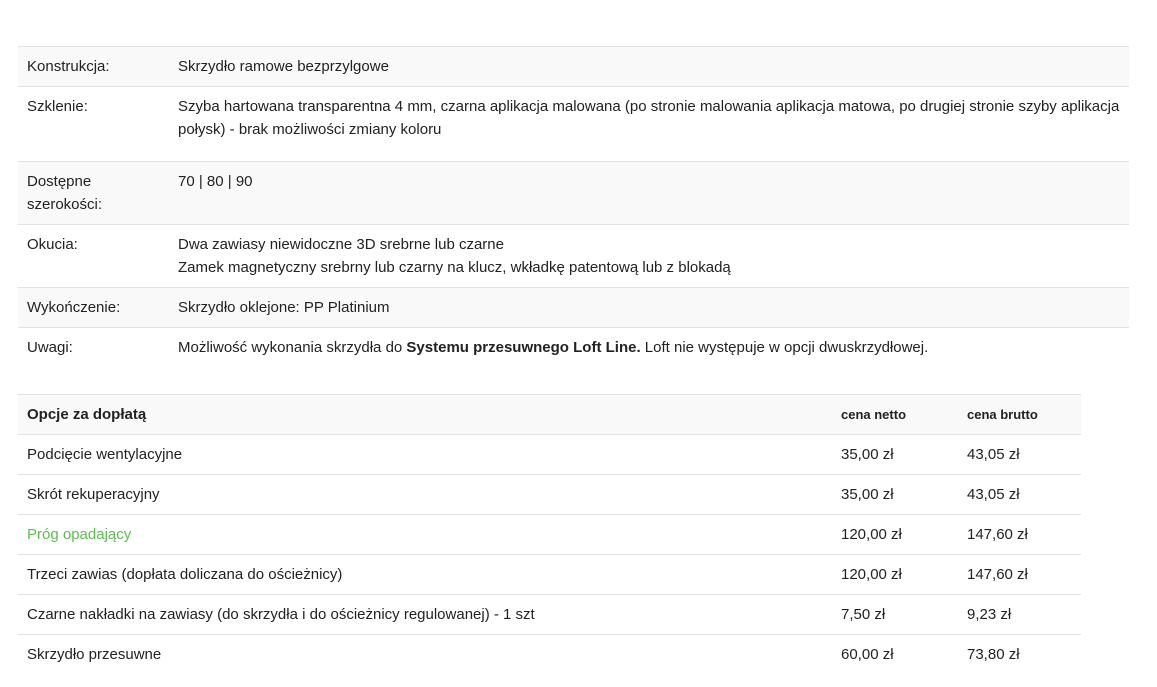 The height and width of the screenshot is (687, 1157). Describe the element at coordinates (93, 347) in the screenshot. I see `spec-label: Uwagi:` at that location.